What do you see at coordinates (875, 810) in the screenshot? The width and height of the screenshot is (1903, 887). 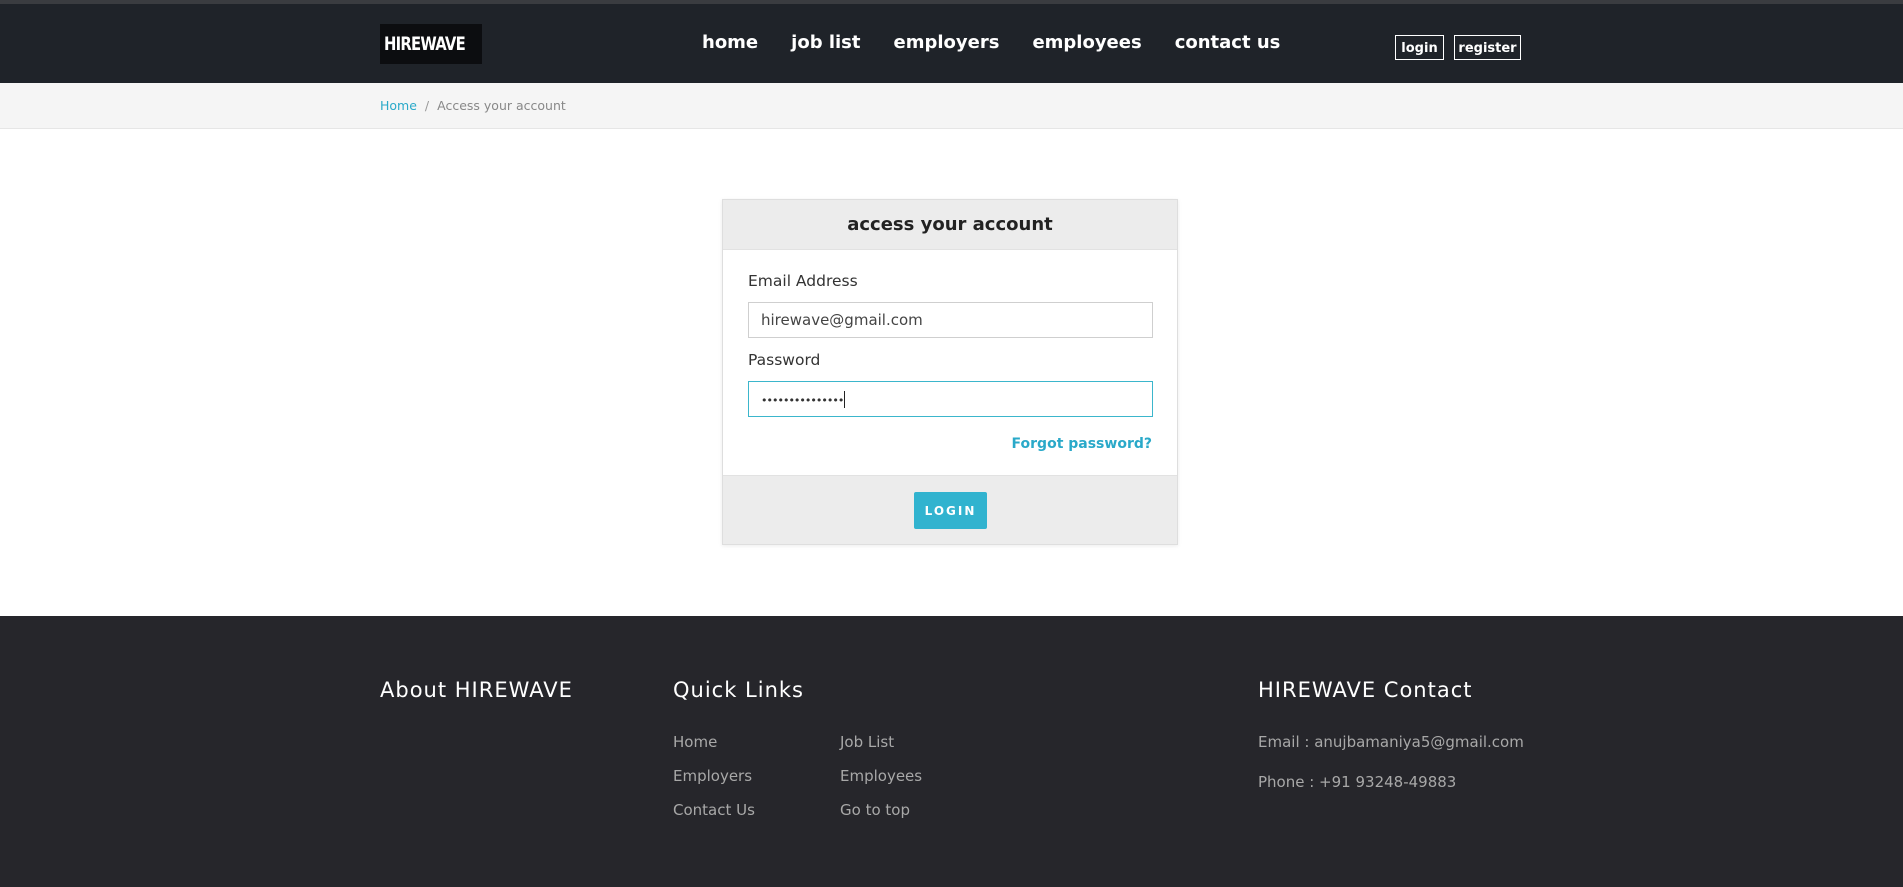 I see `footer-link-go-to-top: Go to top` at bounding box center [875, 810].